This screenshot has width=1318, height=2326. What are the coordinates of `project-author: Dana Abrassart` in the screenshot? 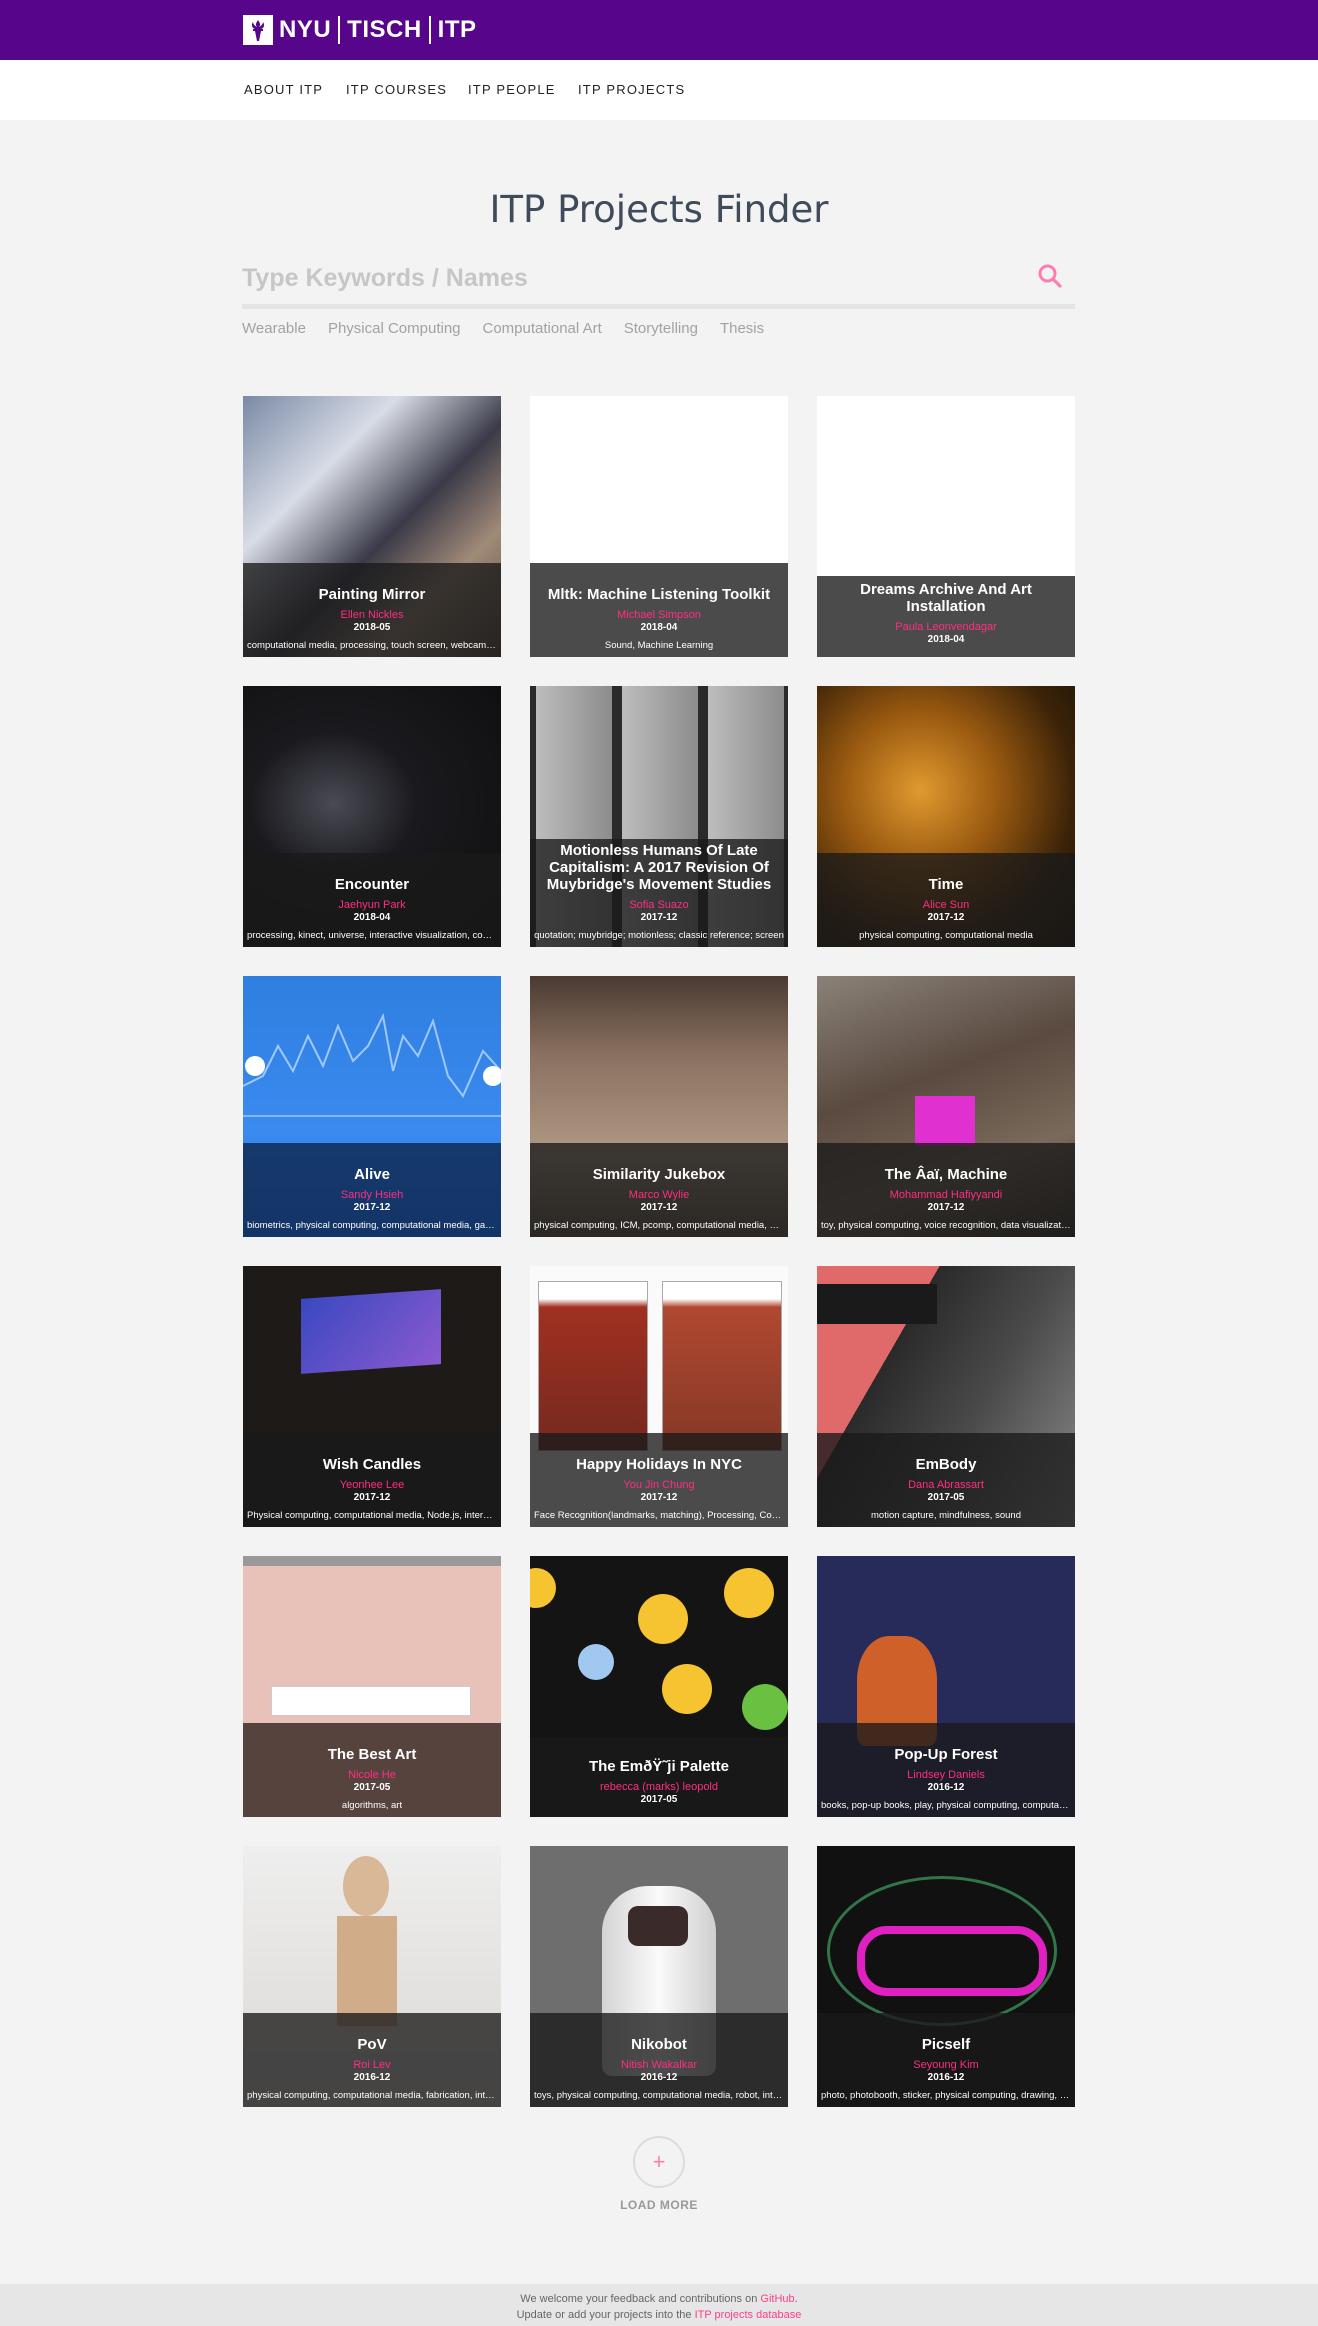 It's located at (946, 1485).